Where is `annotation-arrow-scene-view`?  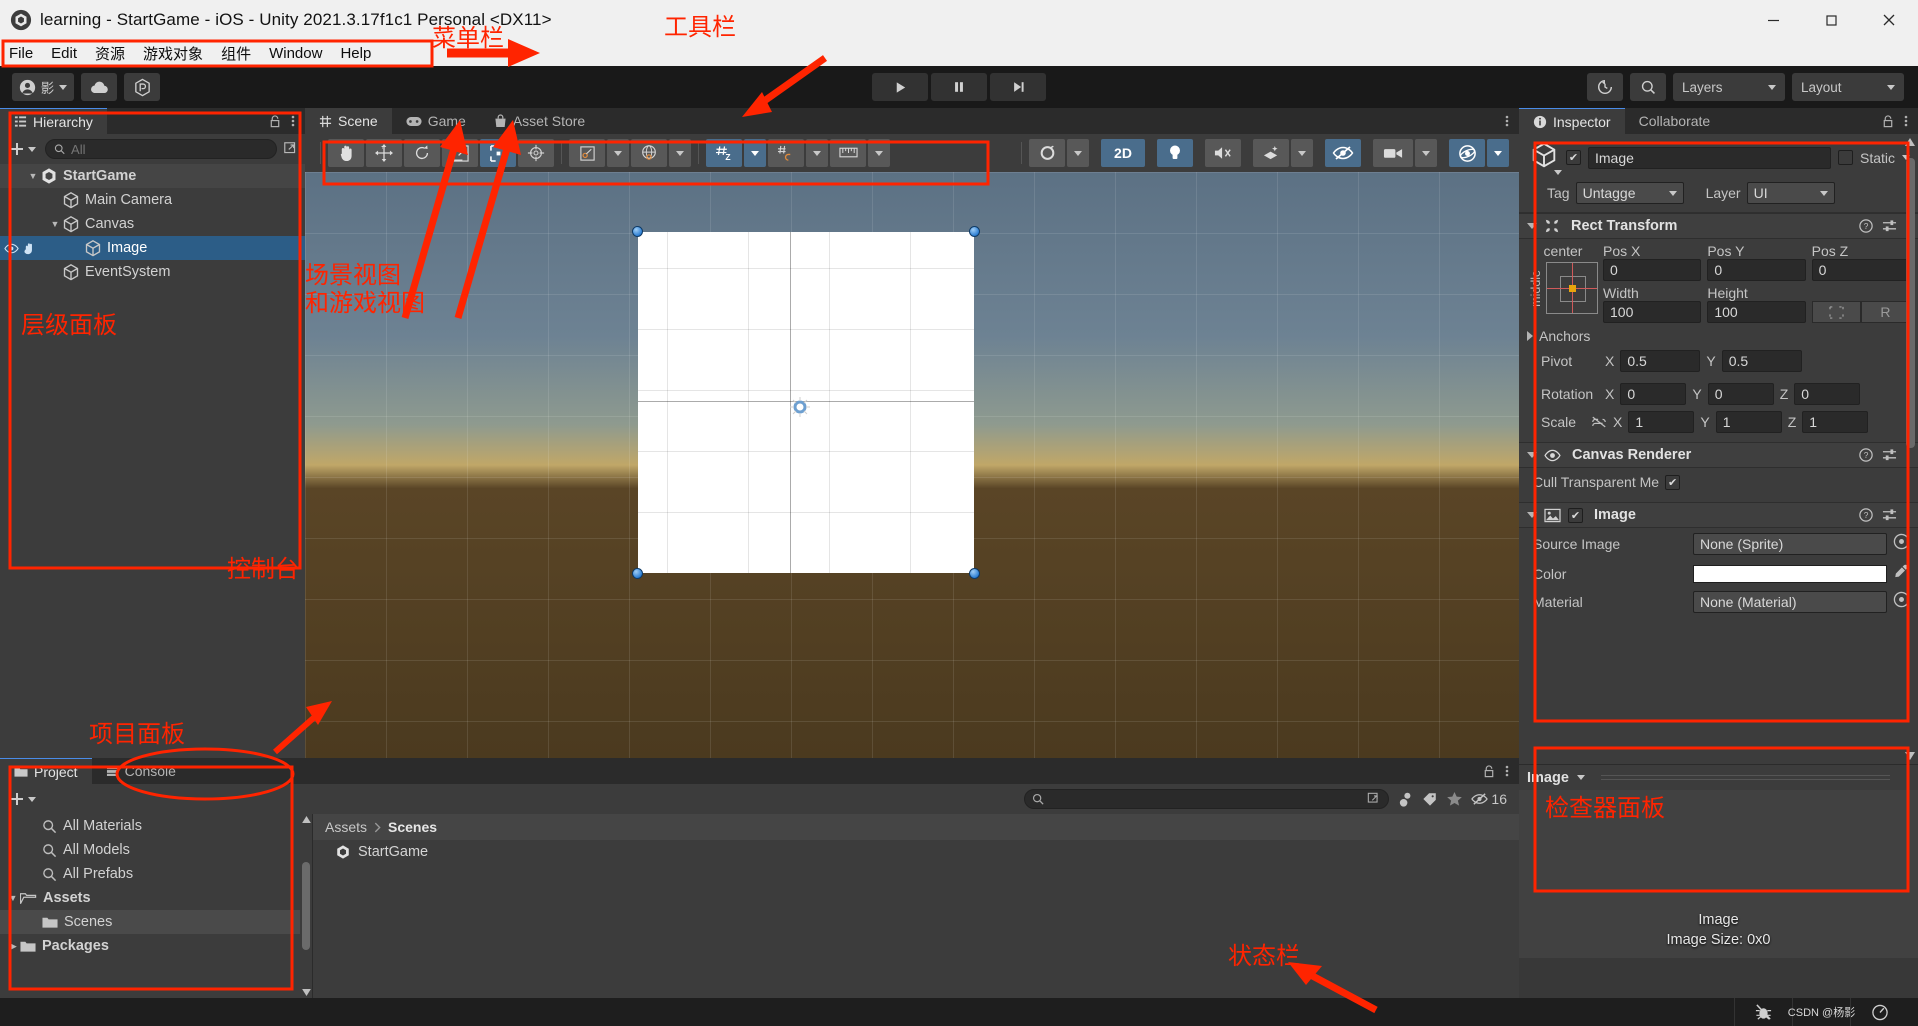 annotation-arrow-scene-view is located at coordinates (461, 219).